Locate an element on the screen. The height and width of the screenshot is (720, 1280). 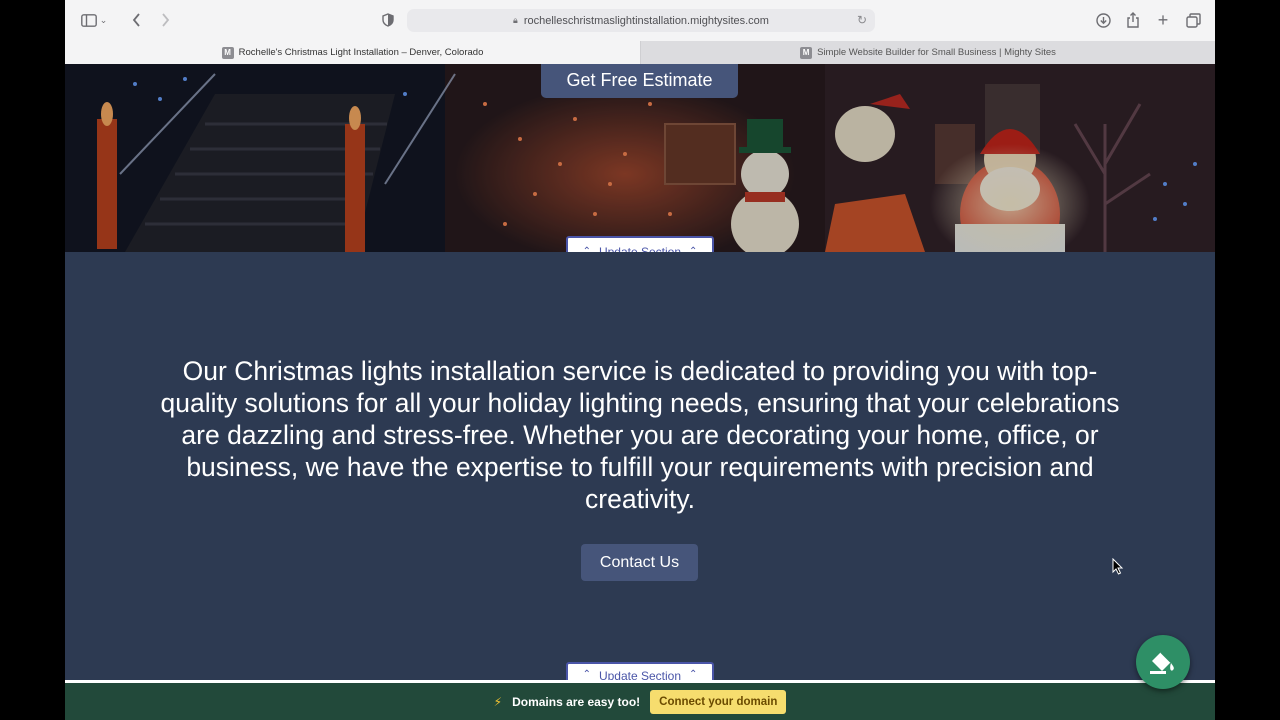
lock-icon: 🔒︎ is located at coordinates (515, 20).